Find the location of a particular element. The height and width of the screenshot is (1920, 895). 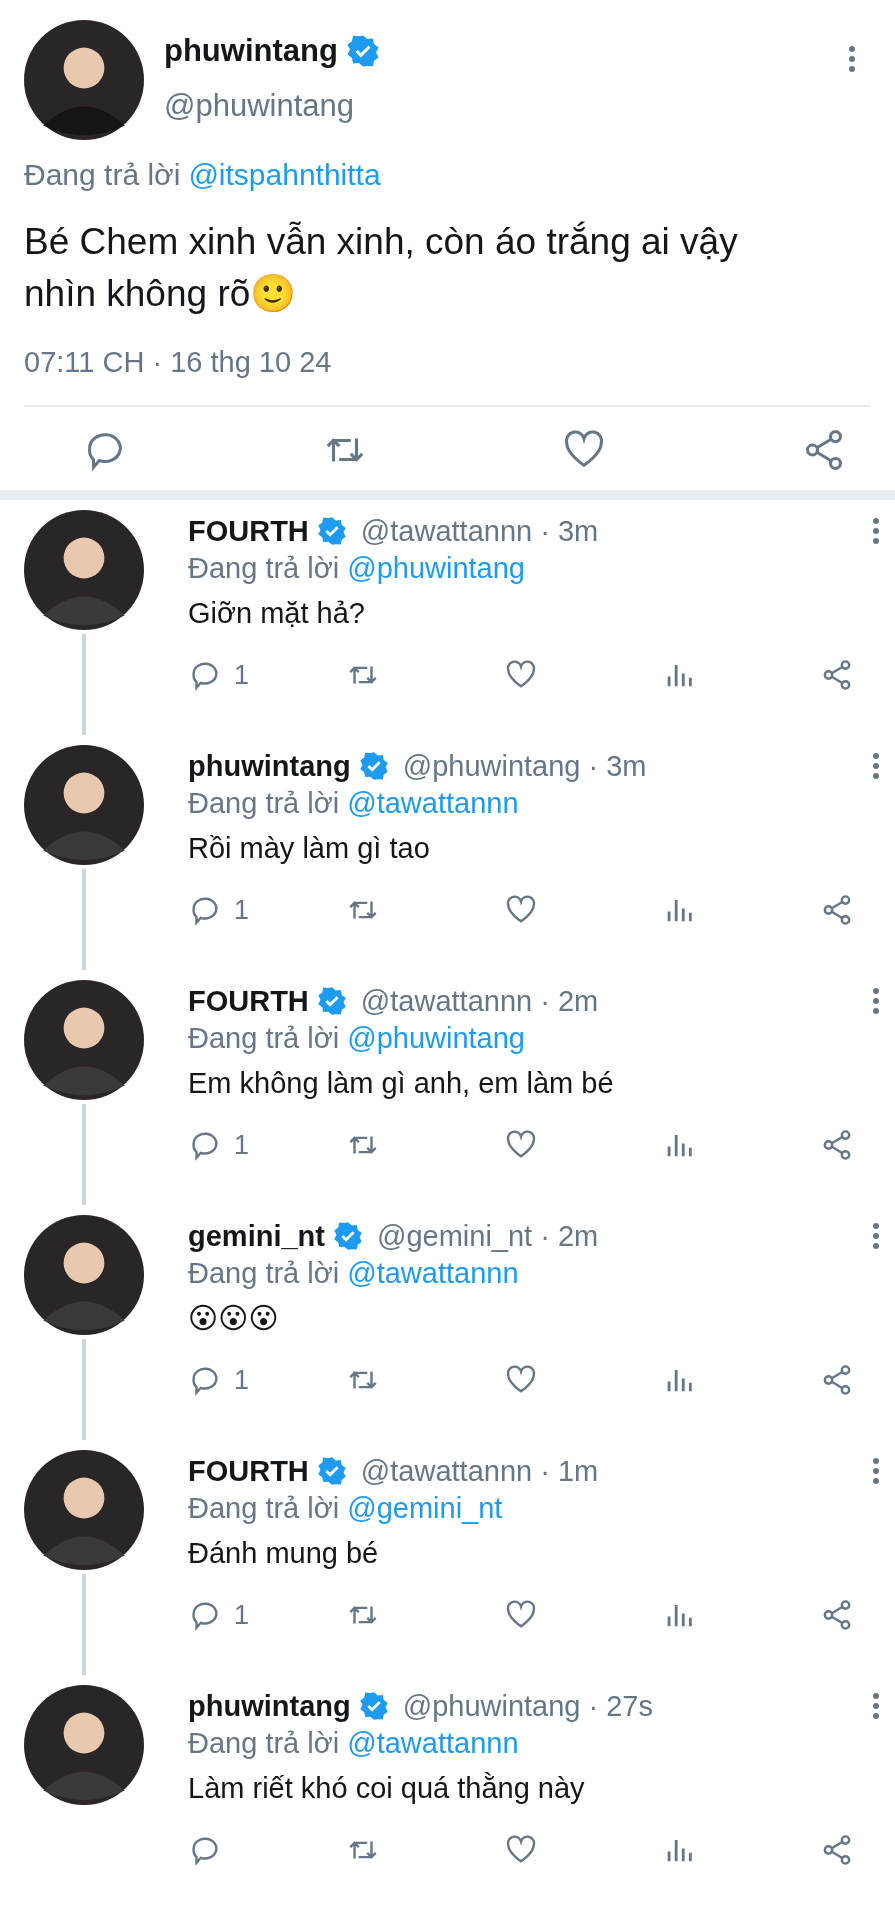

tweet-text: Rồi mày làm gì tao is located at coordinates (309, 848).